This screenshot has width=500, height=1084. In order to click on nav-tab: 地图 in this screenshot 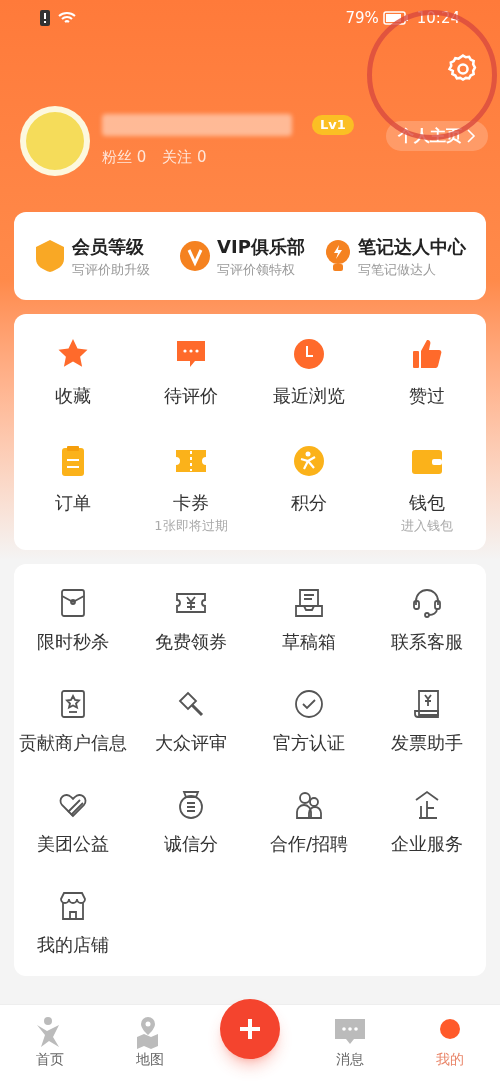, I will do `click(150, 1037)`.